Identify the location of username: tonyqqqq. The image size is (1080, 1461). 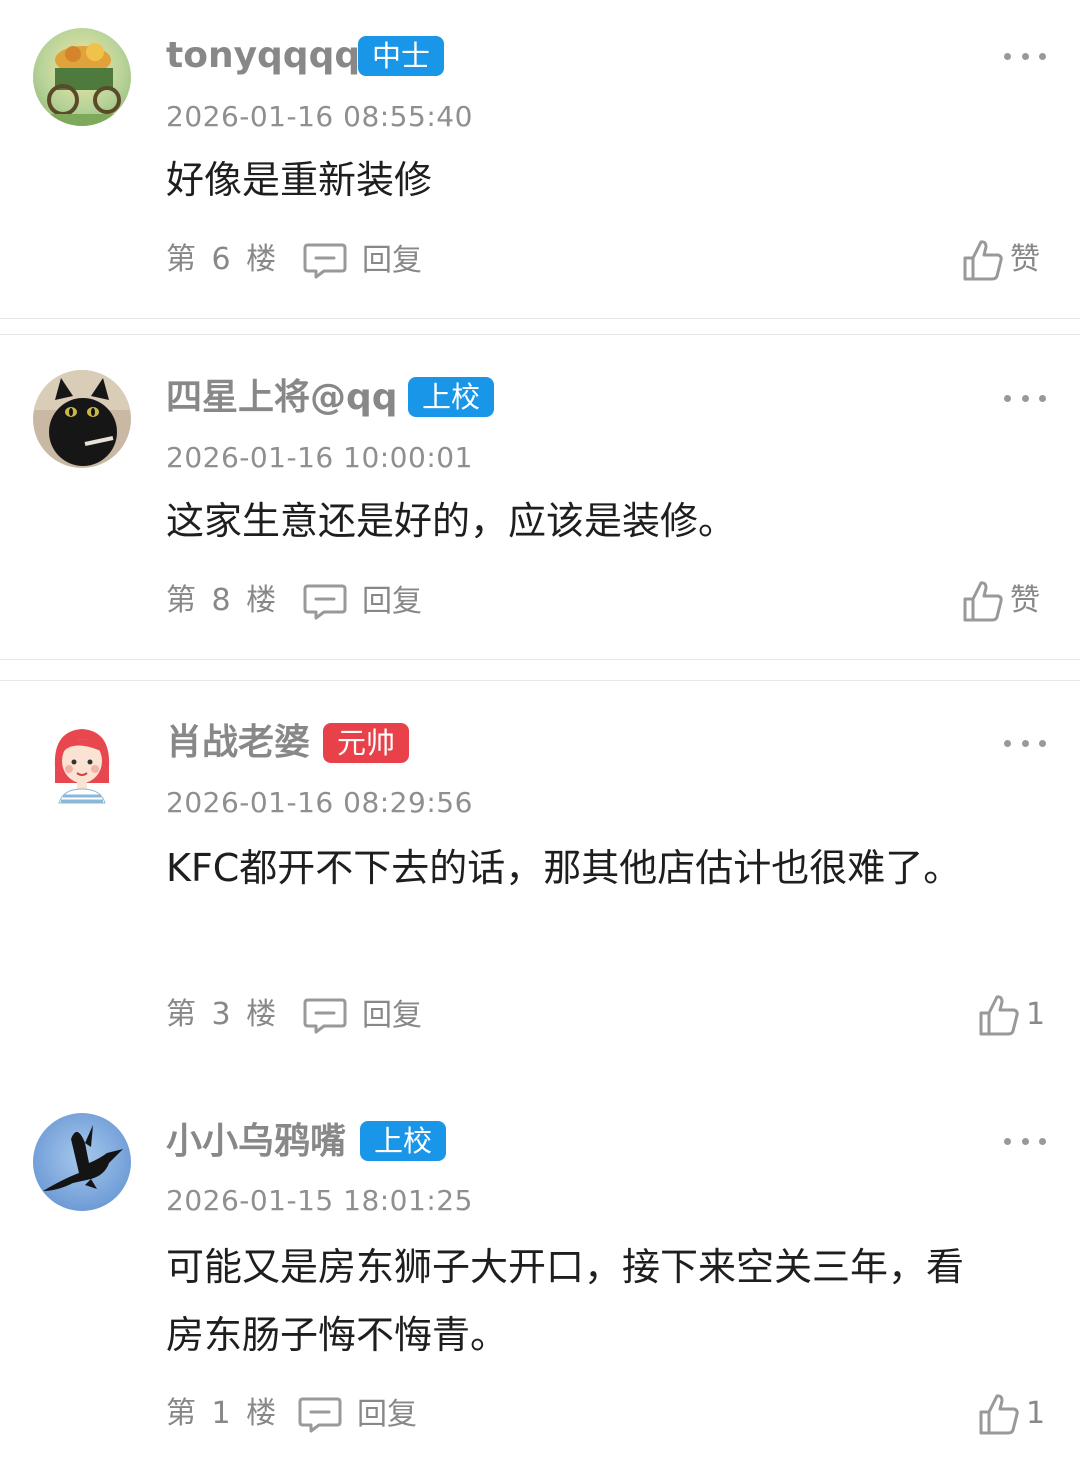
(263, 56).